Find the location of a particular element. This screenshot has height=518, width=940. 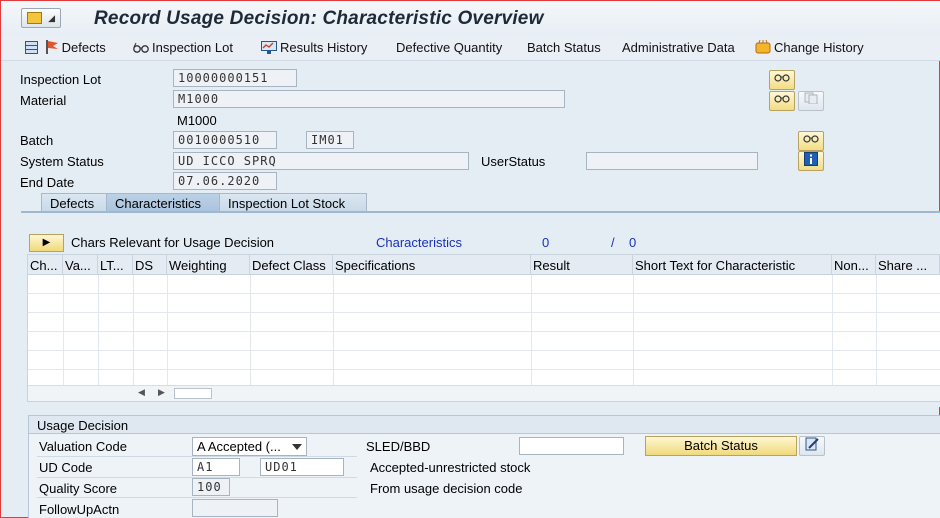

toolbar-change-history-button: Change History is located at coordinates (809, 48).